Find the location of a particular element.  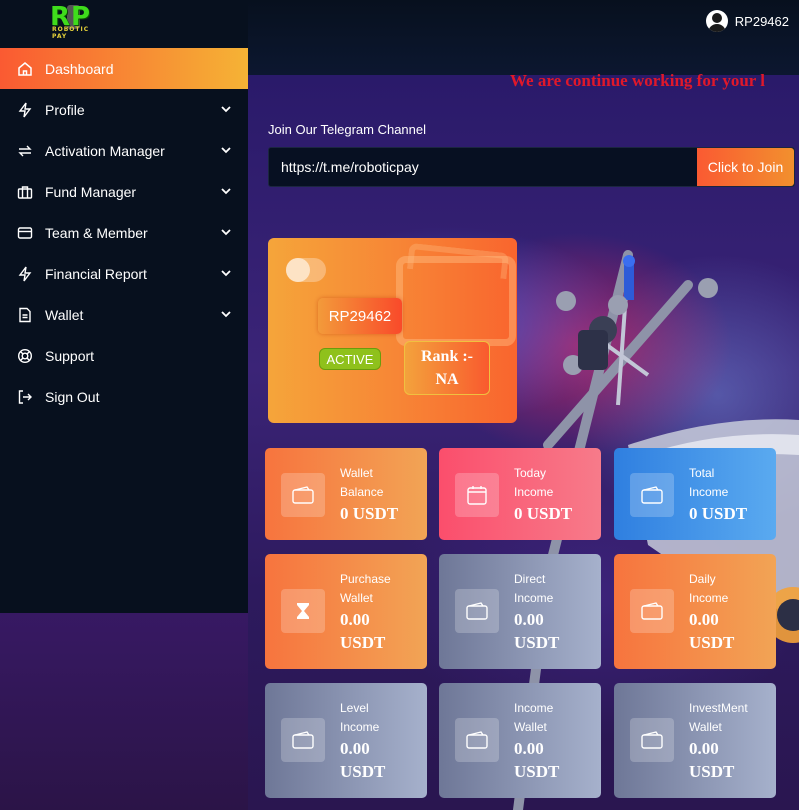

sidebar-item-fund-manager: Fund Manager is located at coordinates (124, 191).